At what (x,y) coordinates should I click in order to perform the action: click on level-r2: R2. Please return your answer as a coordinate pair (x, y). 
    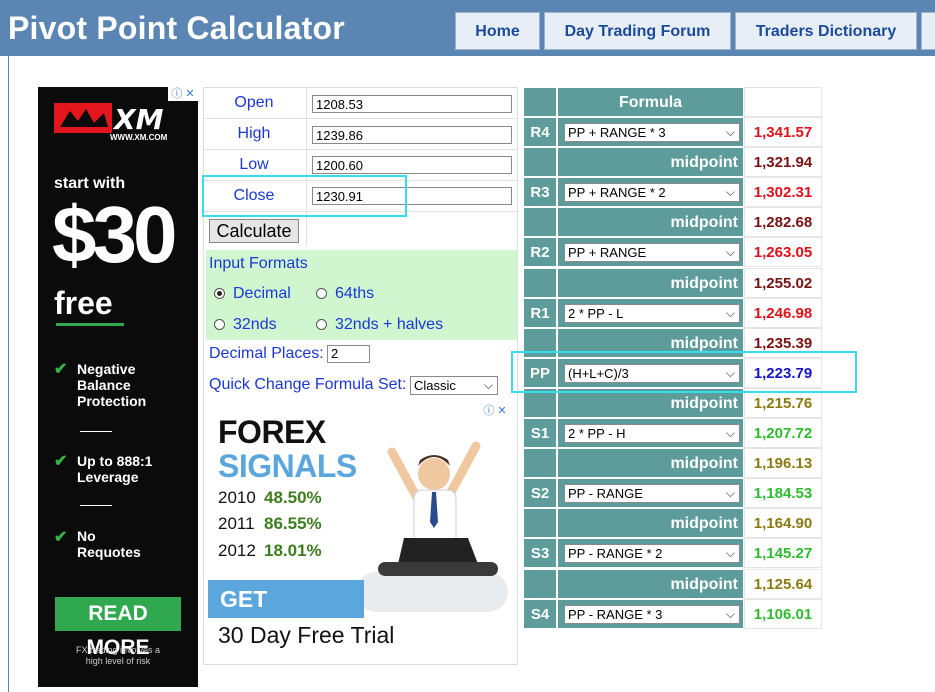
    Looking at the image, I should click on (540, 252).